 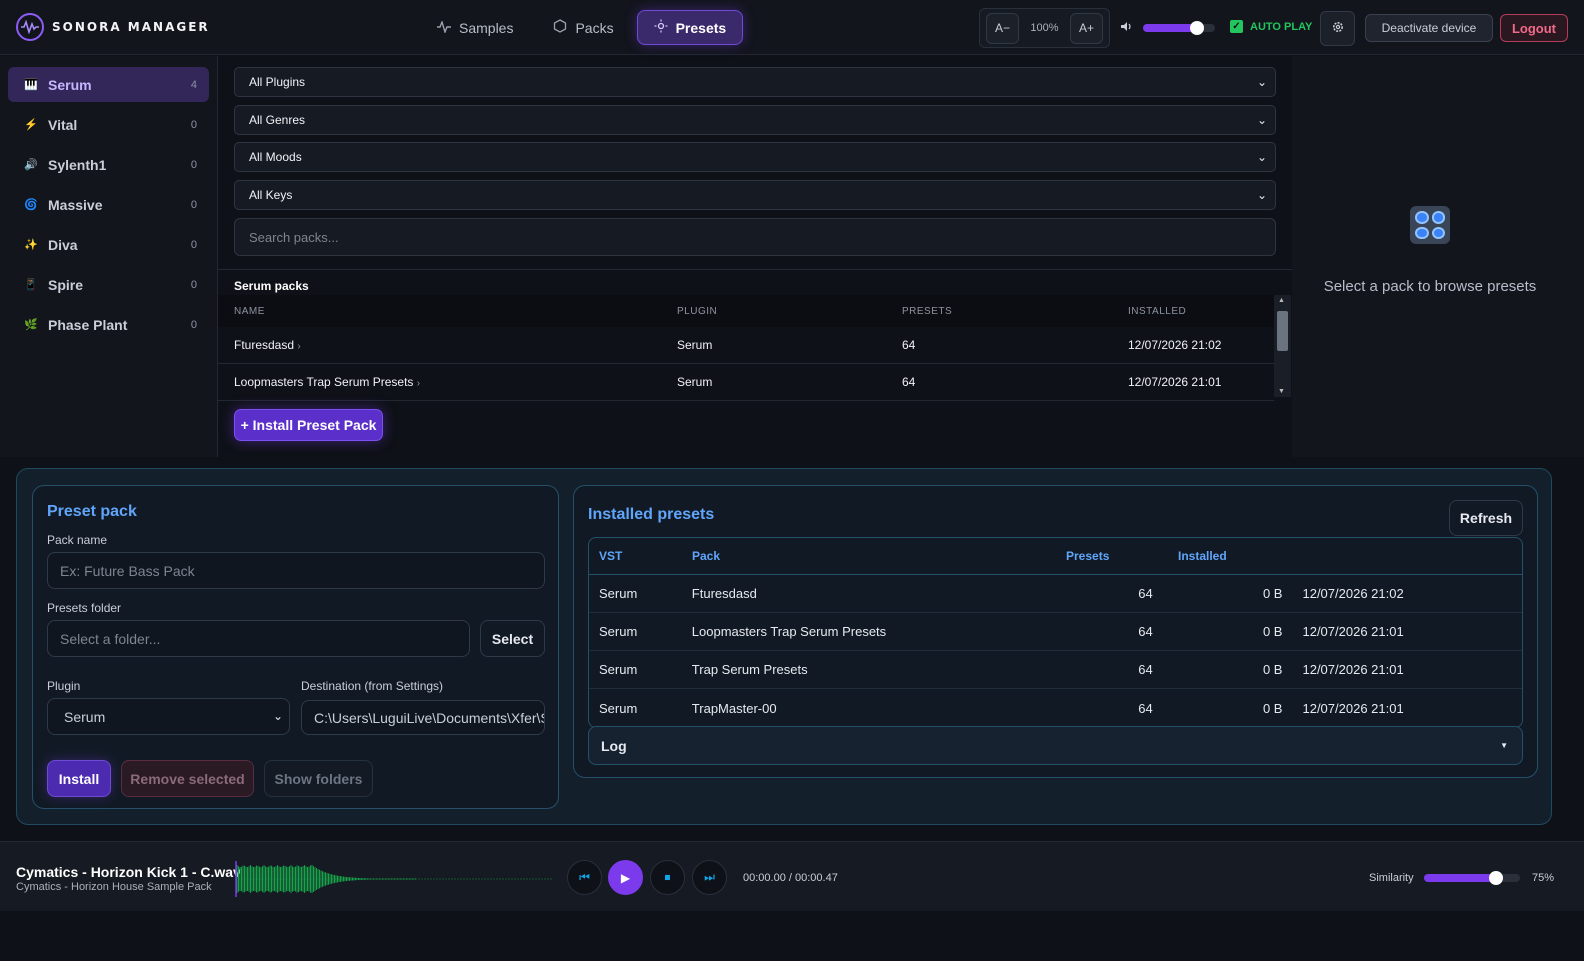 I want to click on remove-selected-button: Remove selected, so click(x=187, y=778).